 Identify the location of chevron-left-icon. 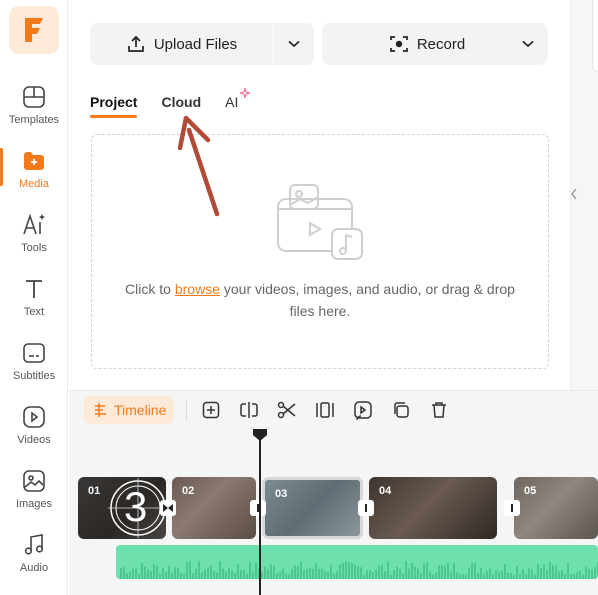
(574, 194).